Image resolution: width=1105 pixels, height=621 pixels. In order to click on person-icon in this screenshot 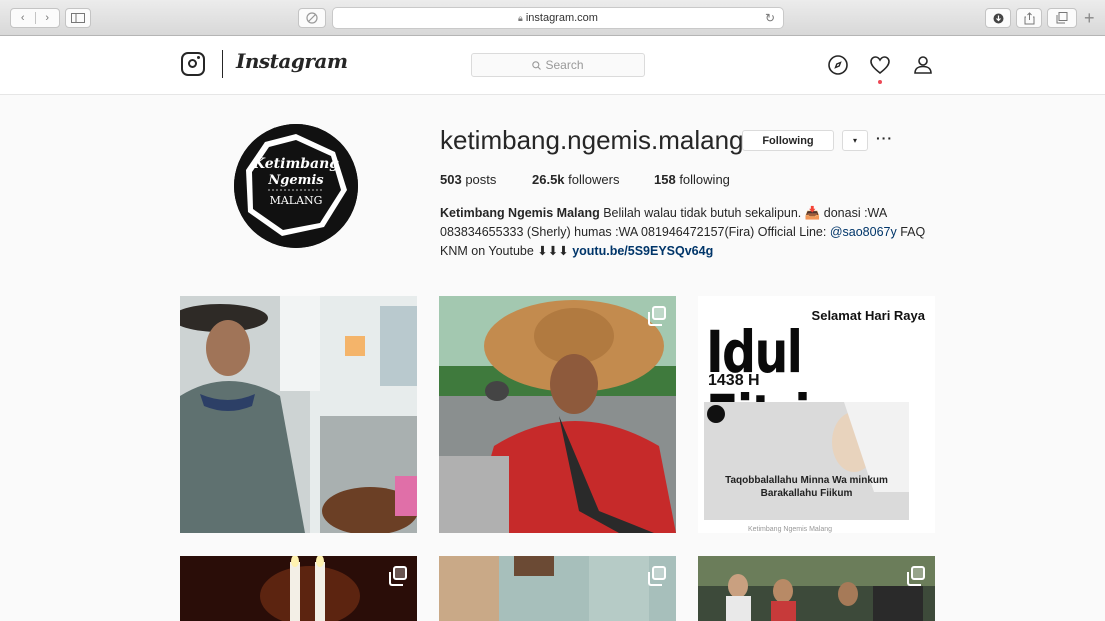, I will do `click(923, 65)`.